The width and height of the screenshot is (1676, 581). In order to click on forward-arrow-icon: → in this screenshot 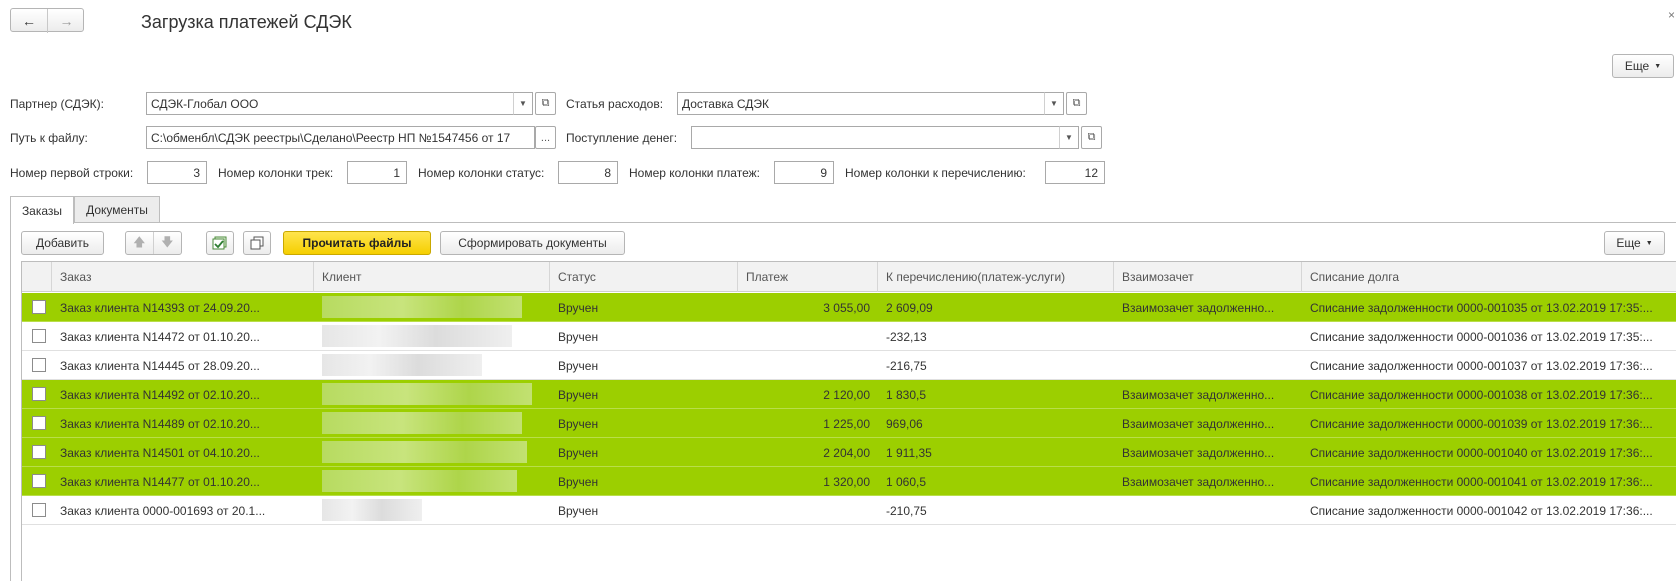, I will do `click(66, 21)`.